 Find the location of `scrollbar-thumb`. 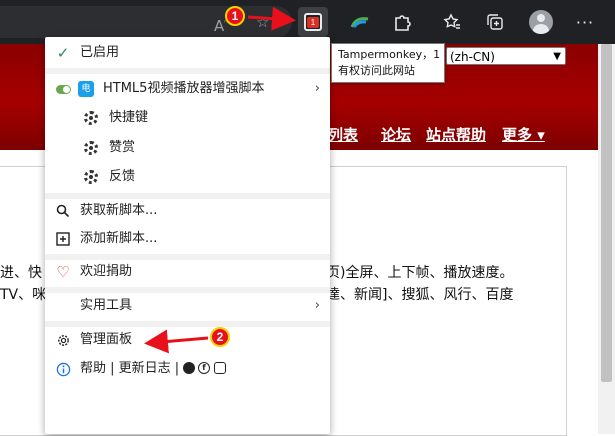

scrollbar-thumb is located at coordinates (606, 213).